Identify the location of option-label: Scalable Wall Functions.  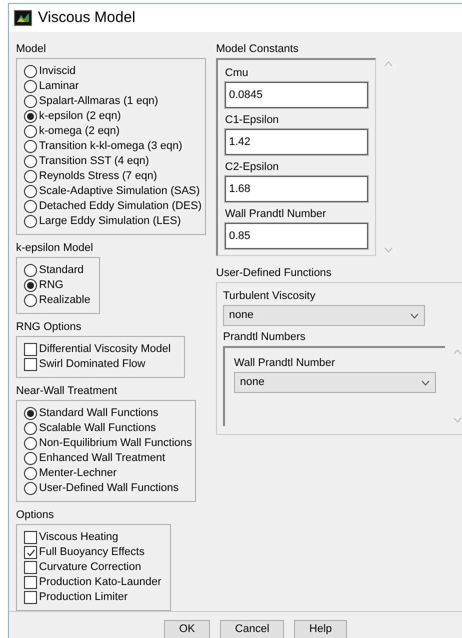
(97, 428).